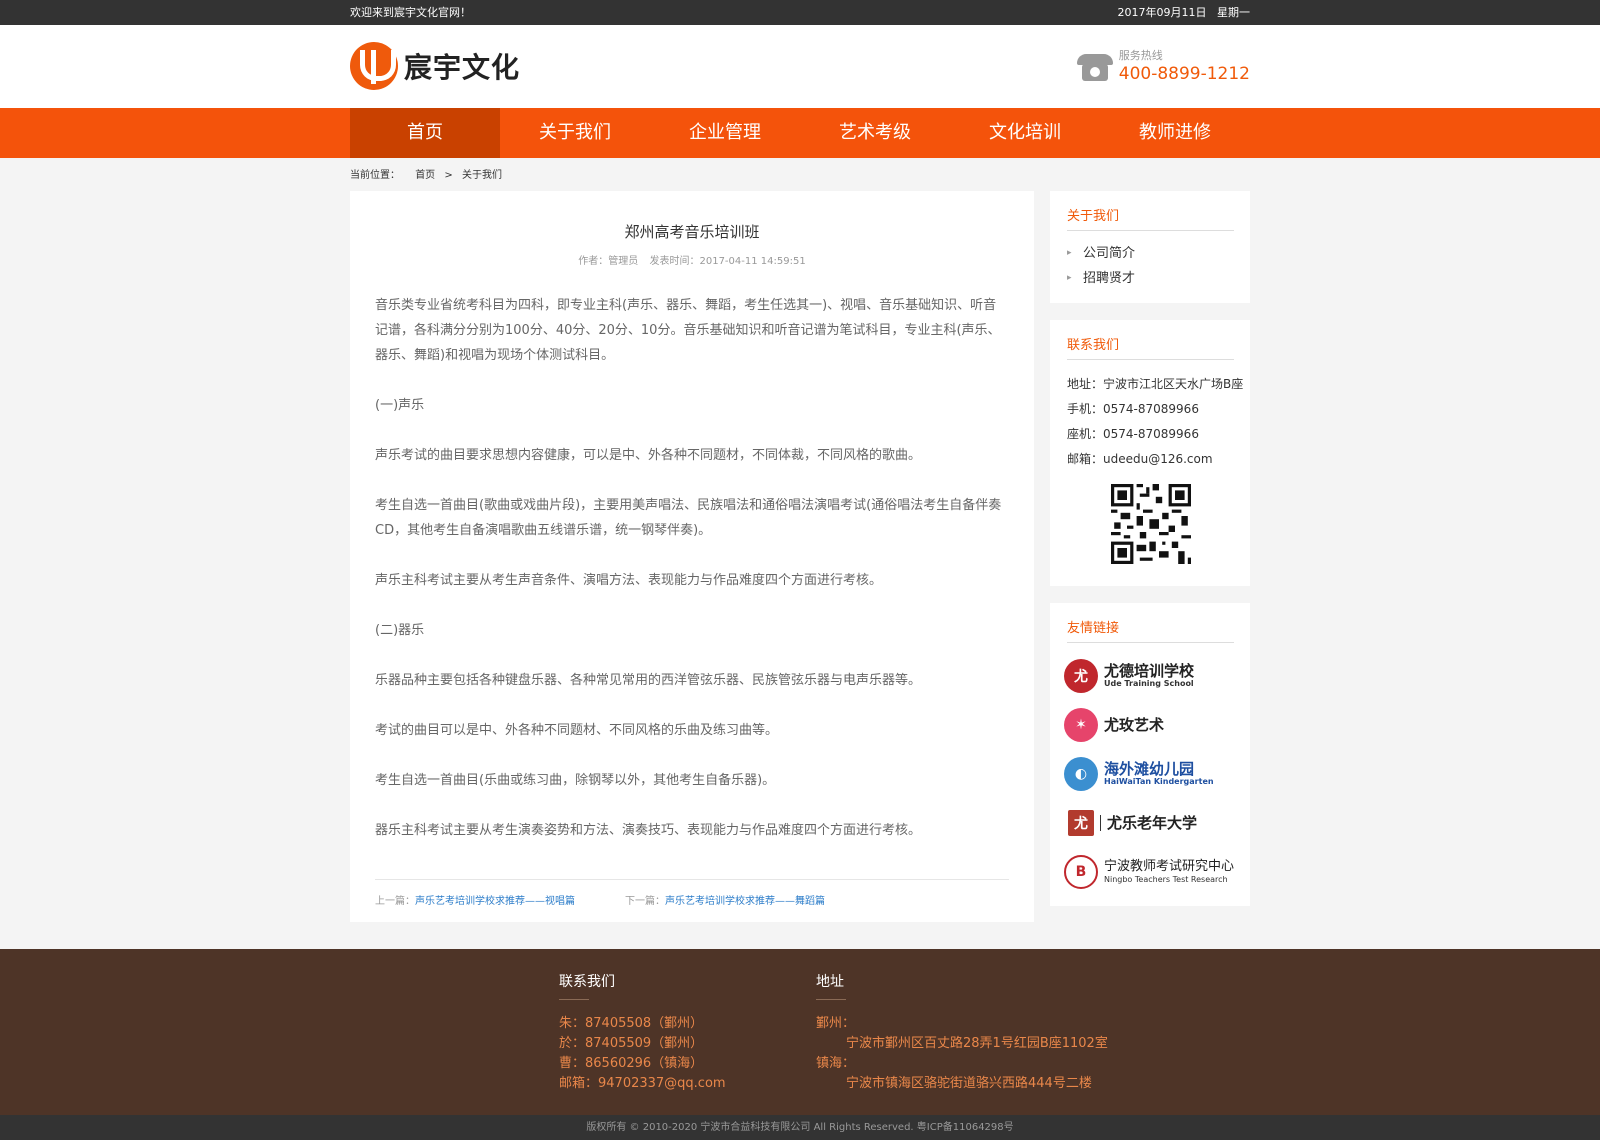  What do you see at coordinates (495, 901) in the screenshot?
I see `prev-article-link: 声乐艺考培训学校求推荐——视唱篇` at bounding box center [495, 901].